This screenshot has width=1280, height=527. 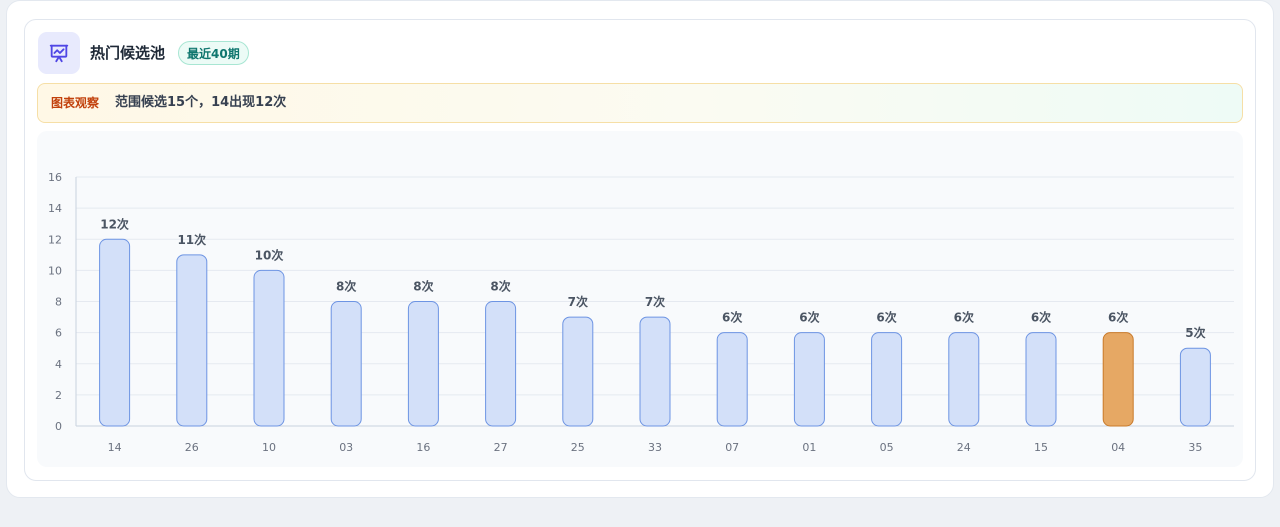 What do you see at coordinates (1118, 447) in the screenshot?
I see `x-tick-label: 04` at bounding box center [1118, 447].